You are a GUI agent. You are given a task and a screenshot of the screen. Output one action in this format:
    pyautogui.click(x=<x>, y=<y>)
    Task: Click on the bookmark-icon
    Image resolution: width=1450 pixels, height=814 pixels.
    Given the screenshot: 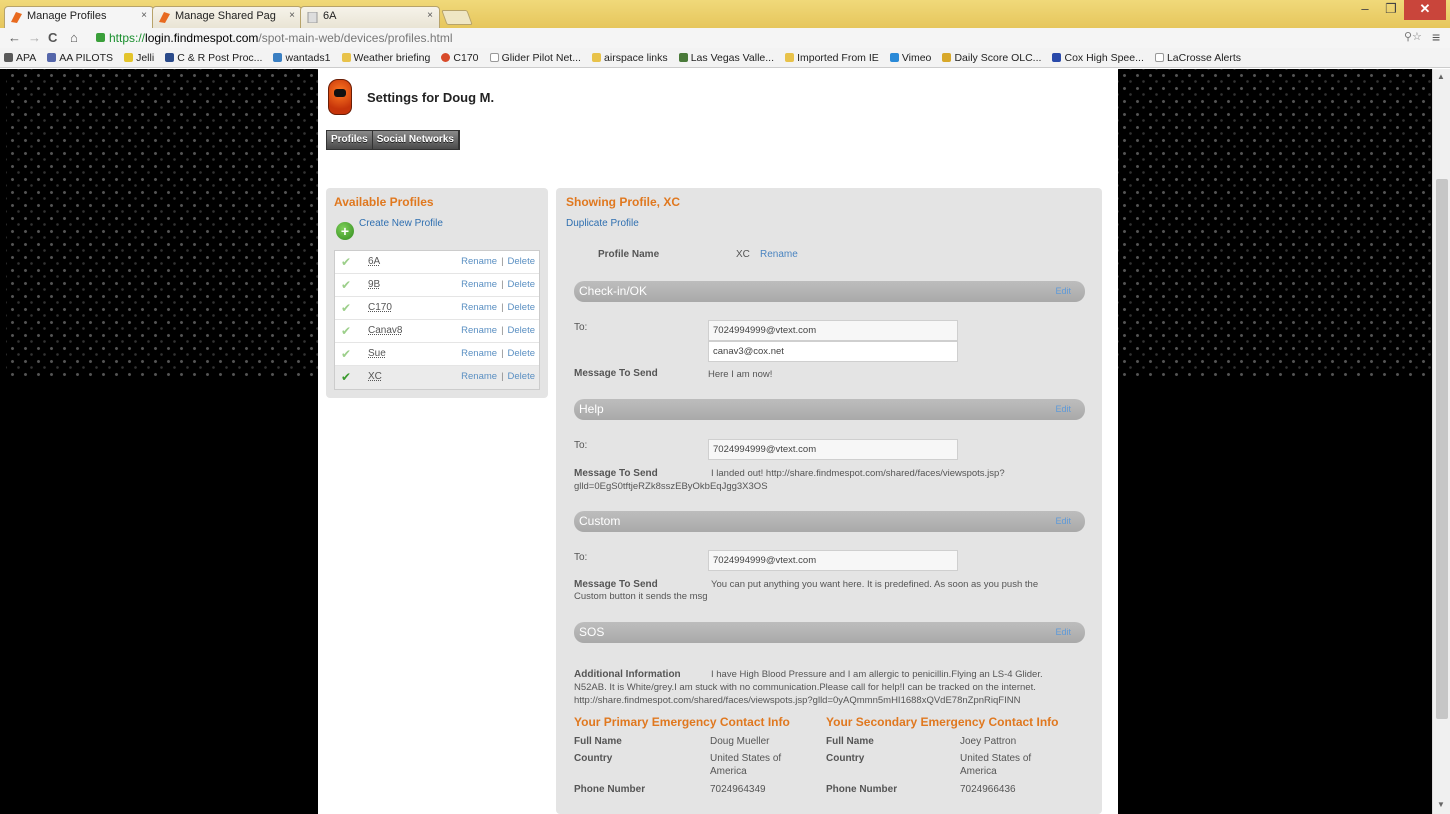 What is the action you would take?
    pyautogui.click(x=278, y=57)
    